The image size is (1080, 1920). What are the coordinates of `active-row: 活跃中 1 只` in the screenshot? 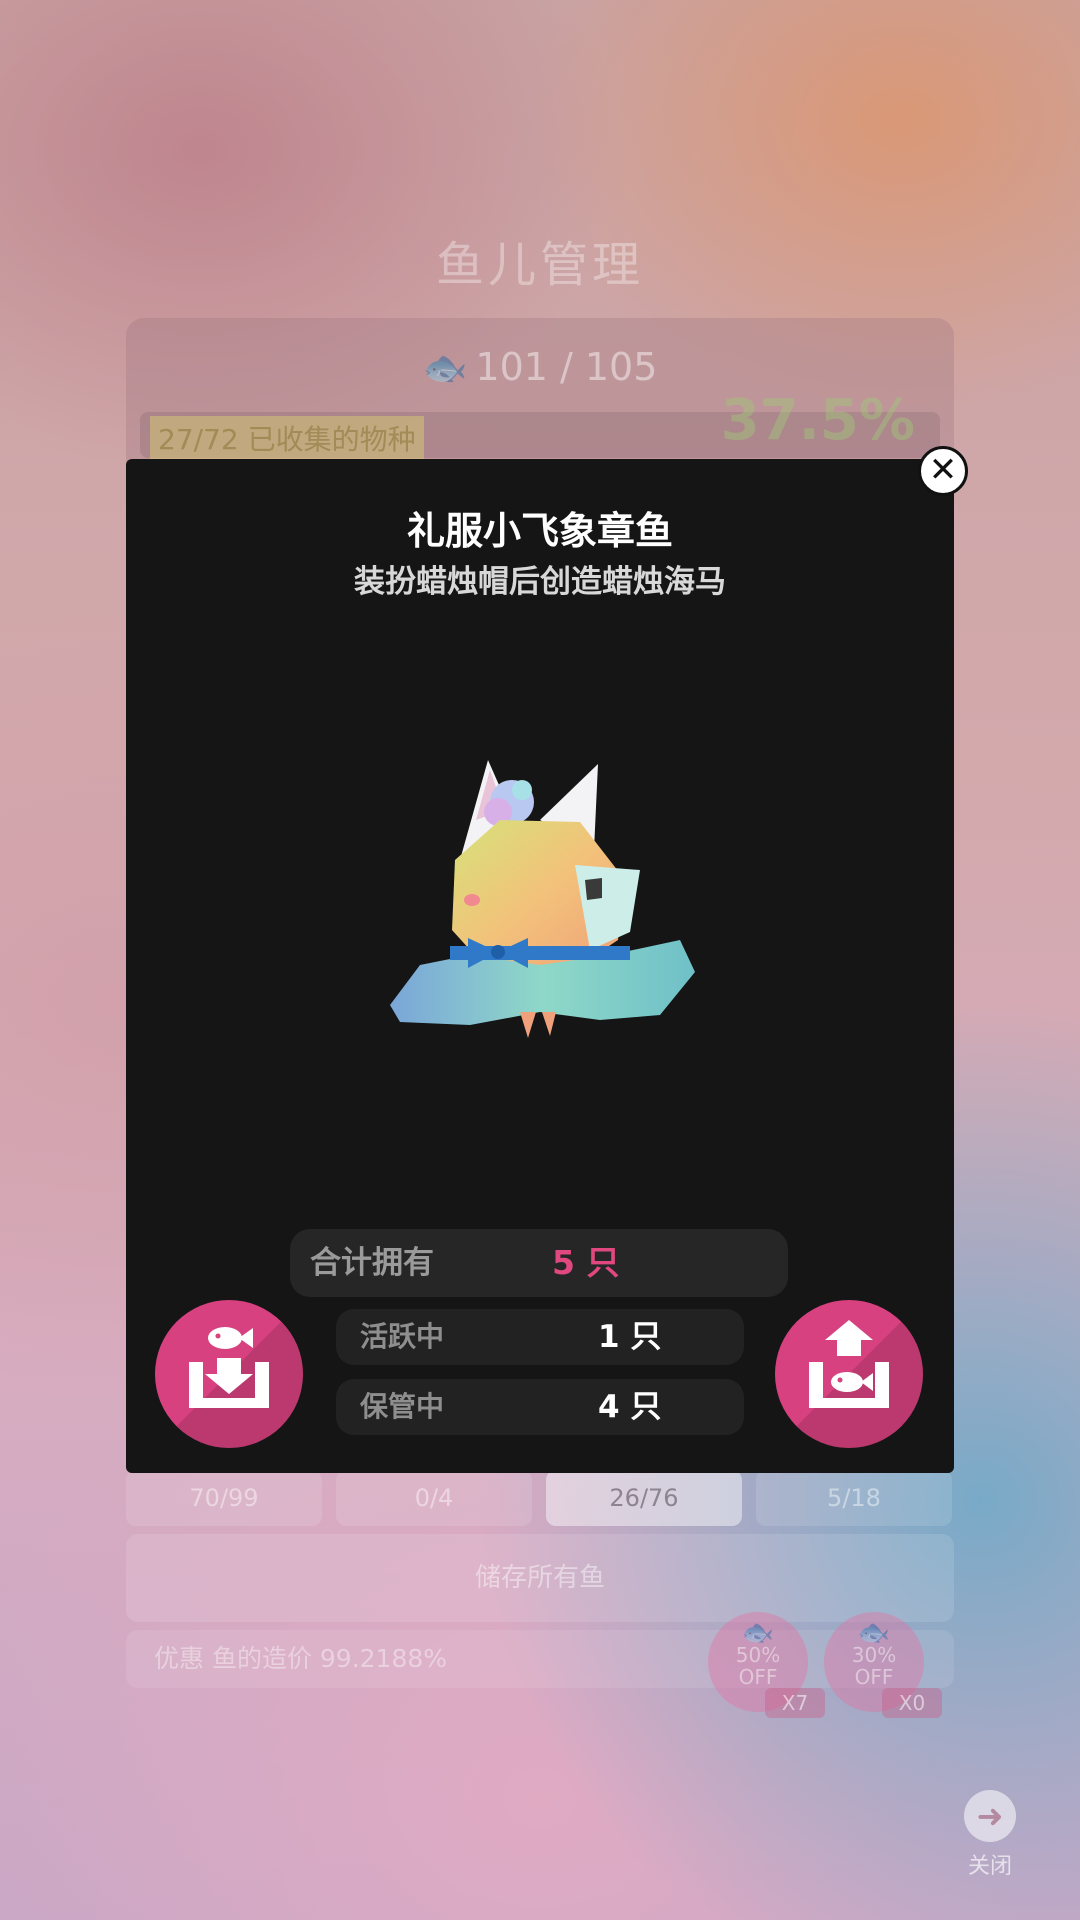 It's located at (540, 1337).